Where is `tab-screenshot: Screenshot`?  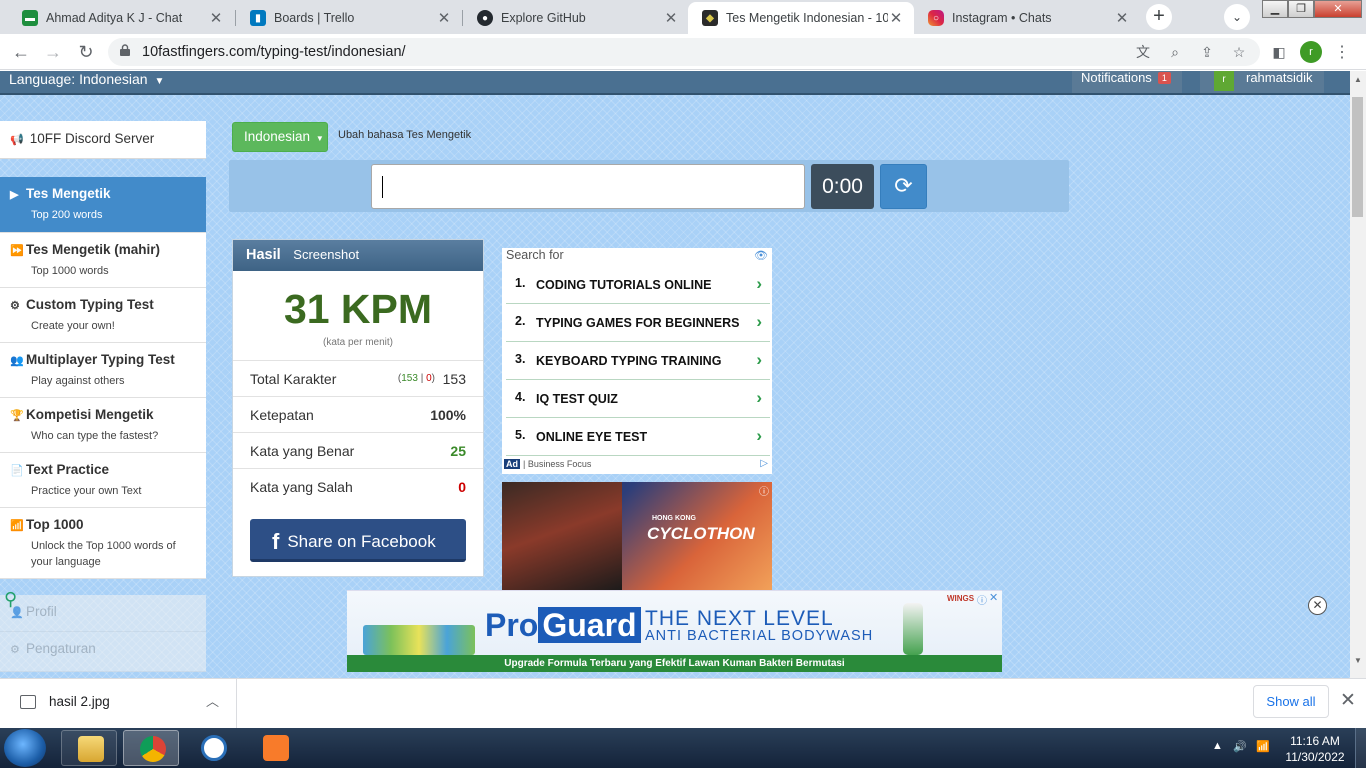 tab-screenshot: Screenshot is located at coordinates (326, 254).